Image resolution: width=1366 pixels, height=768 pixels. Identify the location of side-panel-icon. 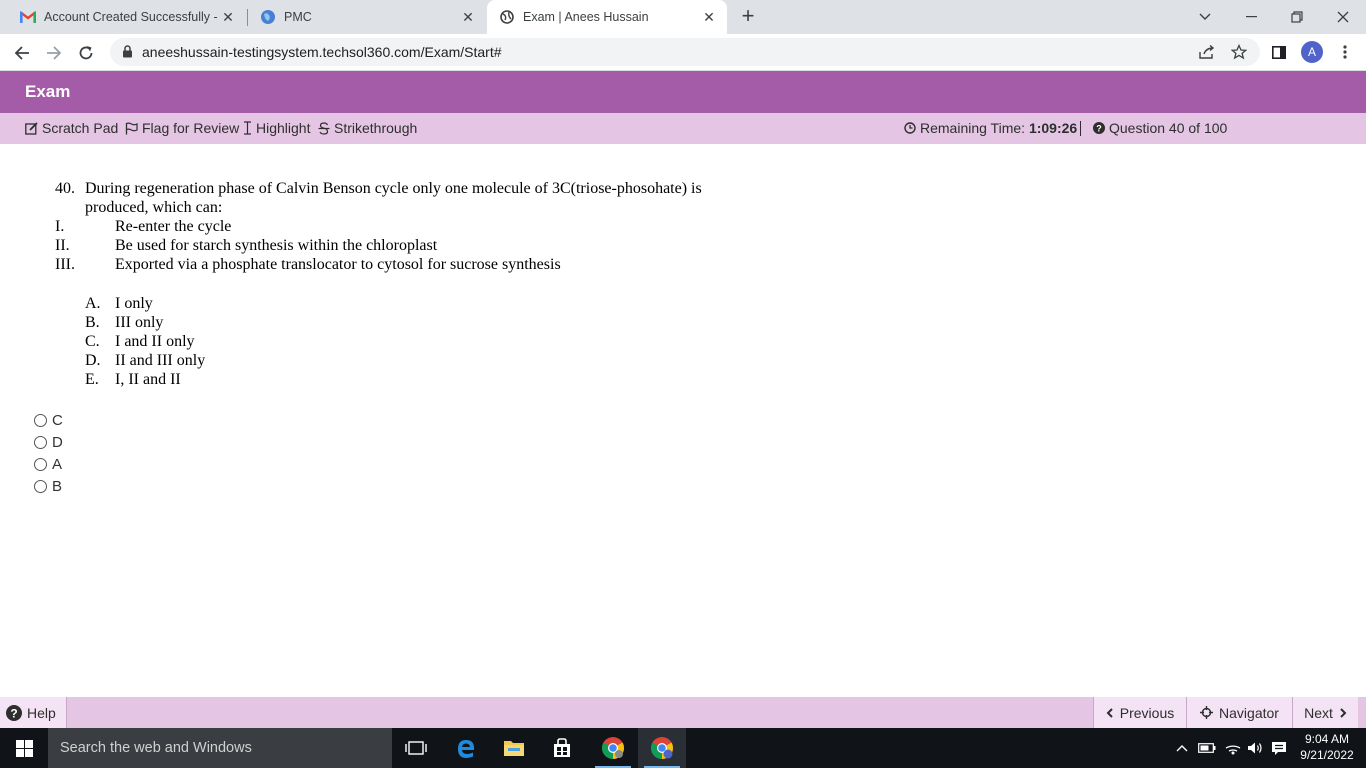
(1279, 52).